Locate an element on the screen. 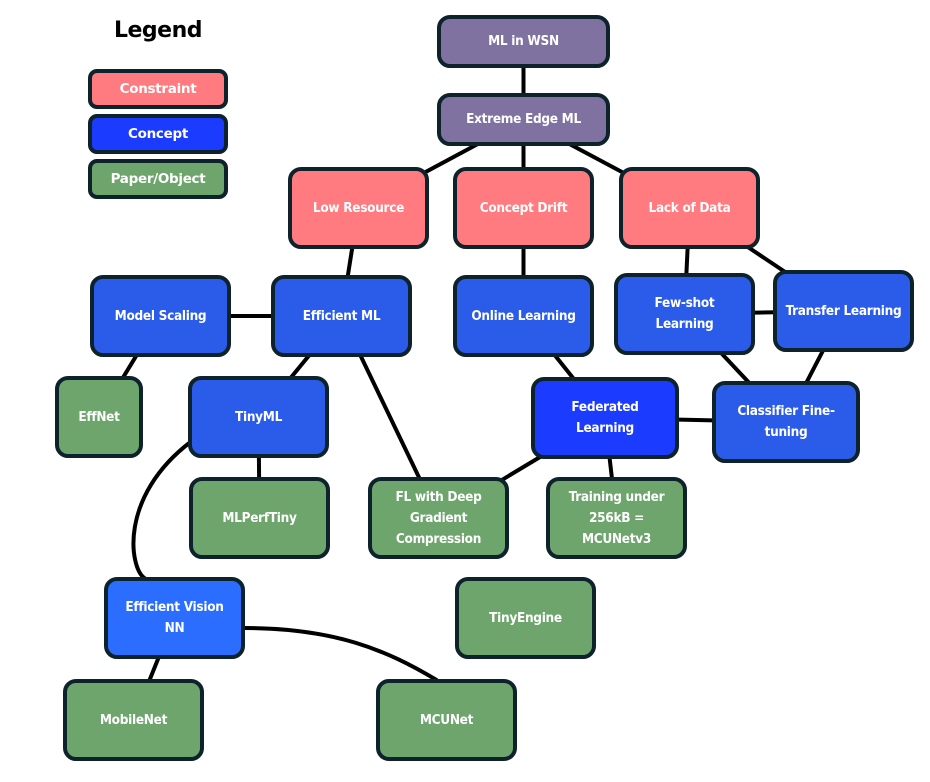  node-model-scaling: Model Scaling is located at coordinates (160, 316).